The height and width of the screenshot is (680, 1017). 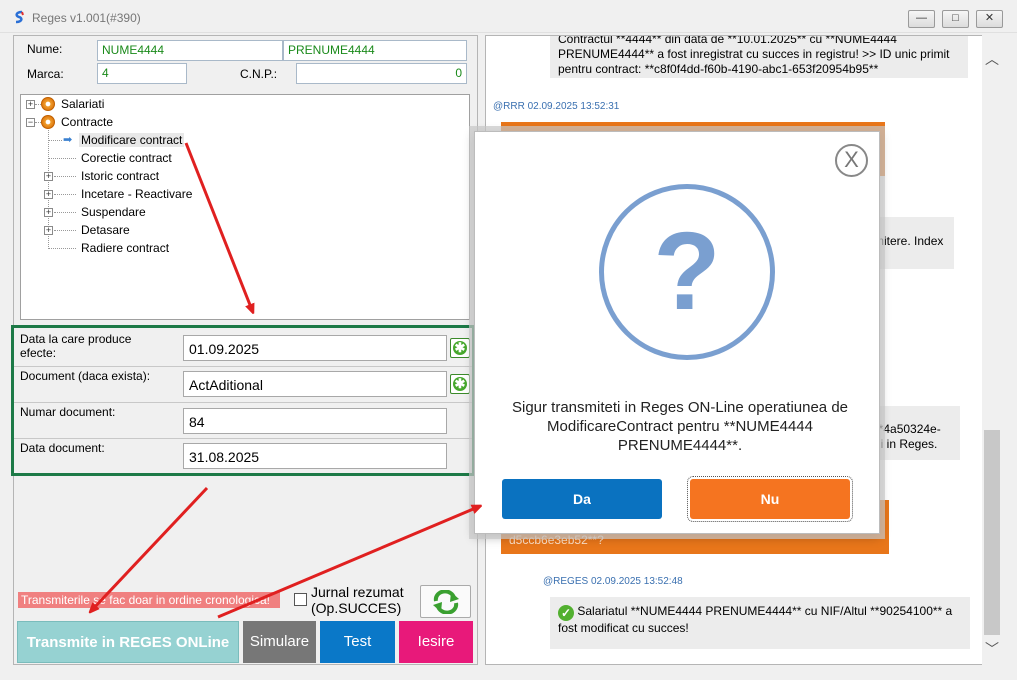 What do you see at coordinates (566, 613) in the screenshot?
I see `success-check-icon: ✓` at bounding box center [566, 613].